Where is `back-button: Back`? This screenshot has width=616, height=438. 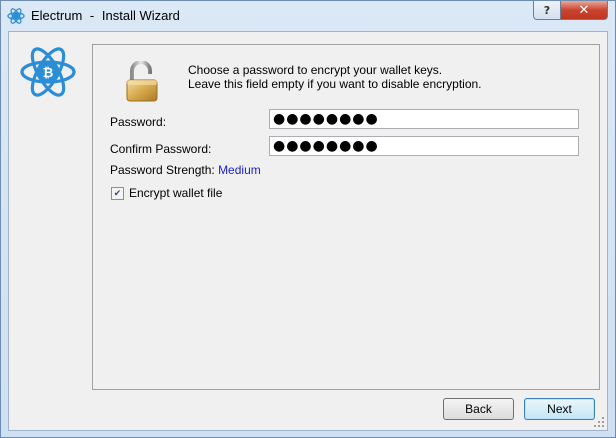 back-button: Back is located at coordinates (478, 409).